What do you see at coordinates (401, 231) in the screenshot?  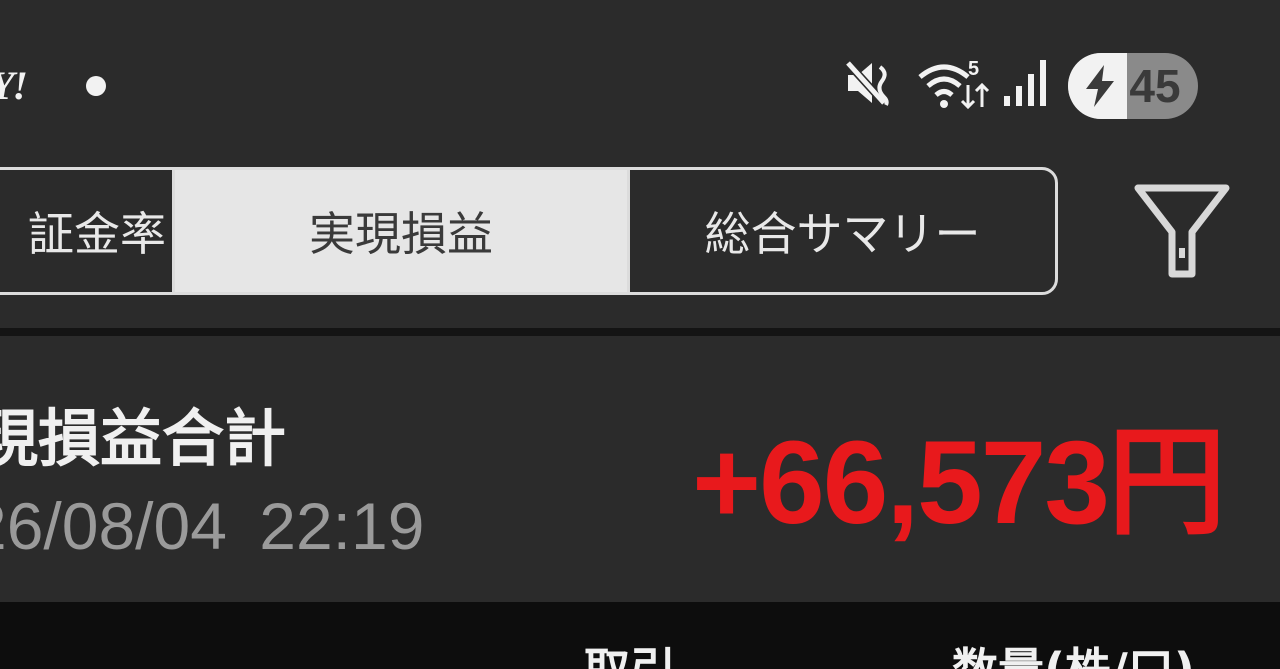 I see `tab-realized-pl: 実現損益` at bounding box center [401, 231].